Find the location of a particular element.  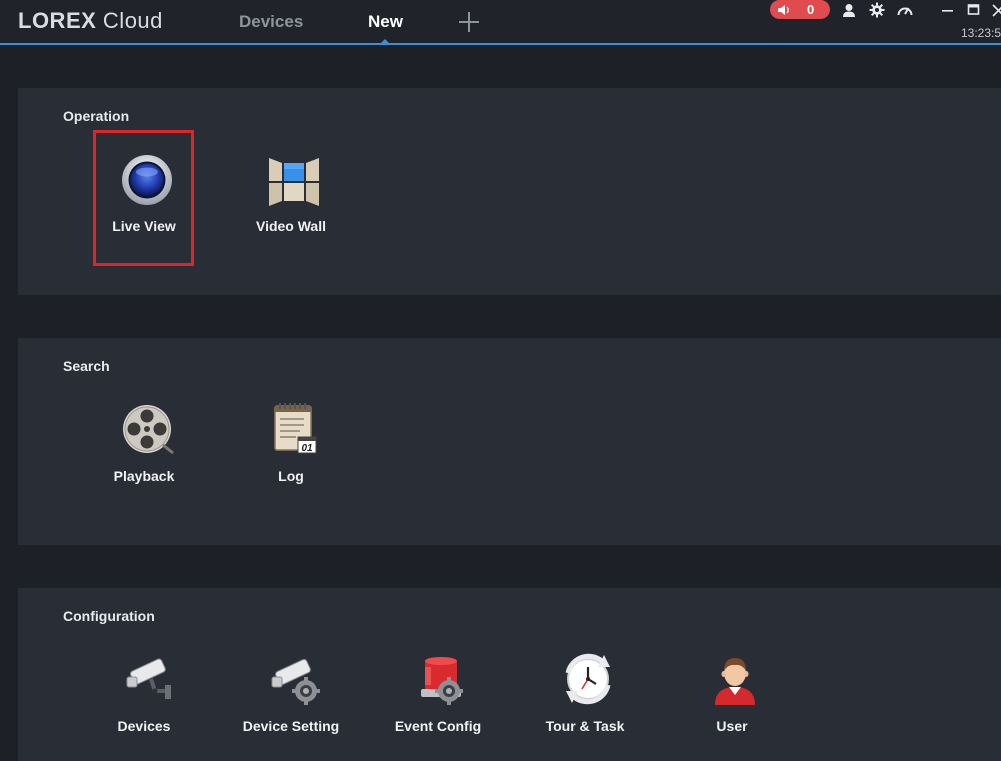

user-account-icon is located at coordinates (849, 10).